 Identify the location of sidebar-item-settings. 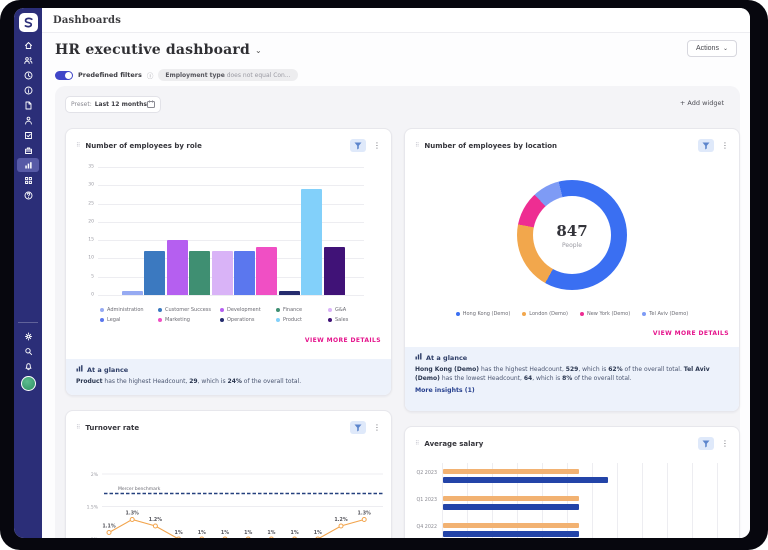
(28, 336).